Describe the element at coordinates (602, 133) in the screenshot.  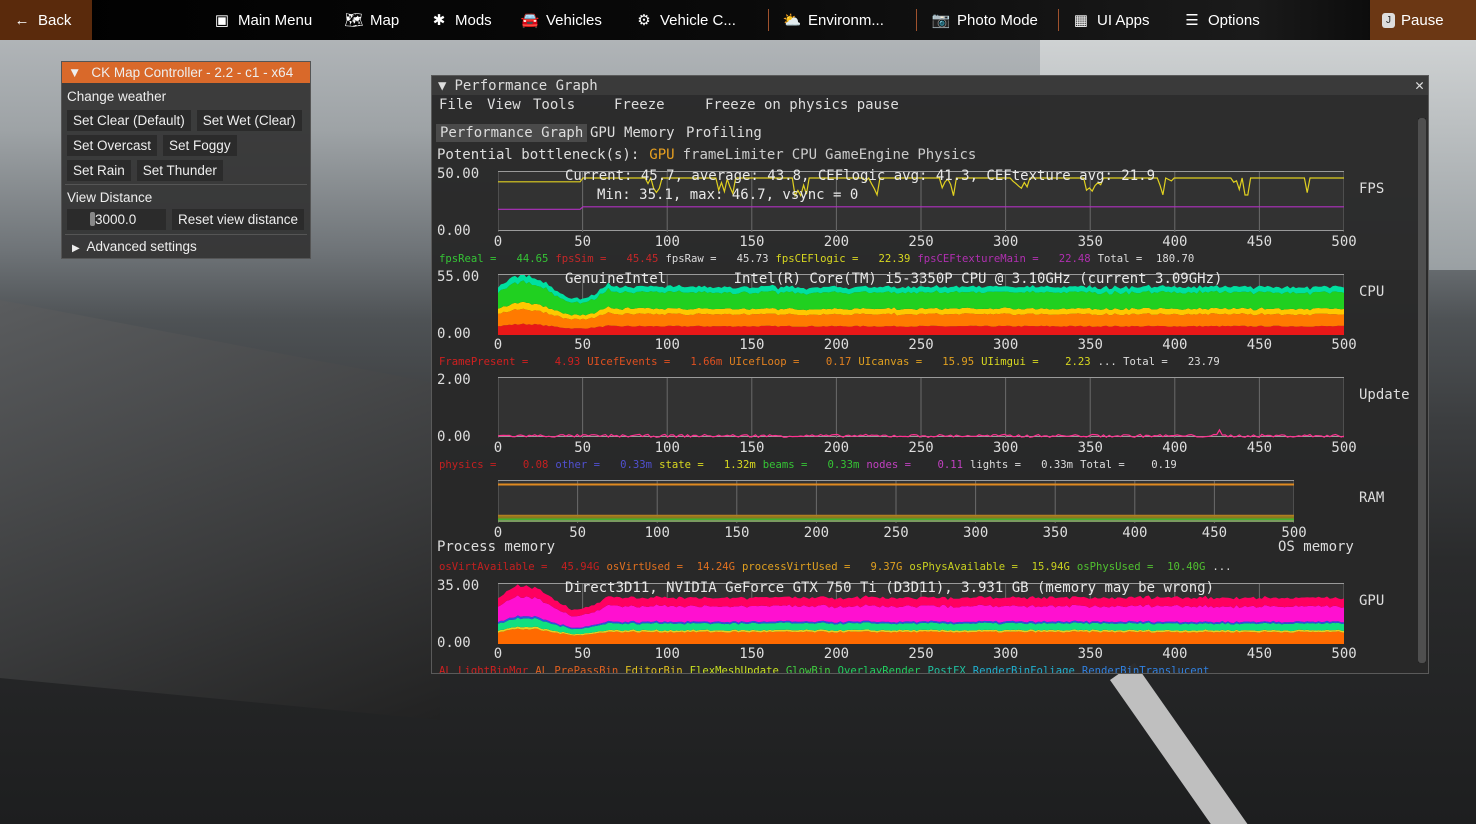
I see `tab-gpu: GPU` at that location.